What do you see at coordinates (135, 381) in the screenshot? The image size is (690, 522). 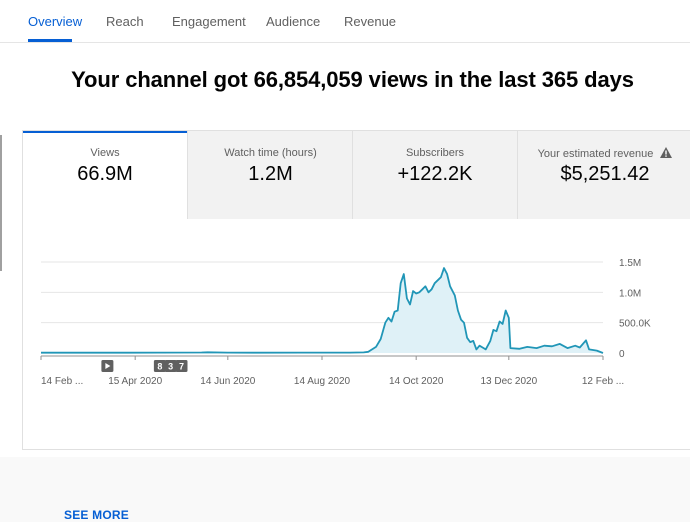 I see `x-tick-label: 15 Apr 2020` at bounding box center [135, 381].